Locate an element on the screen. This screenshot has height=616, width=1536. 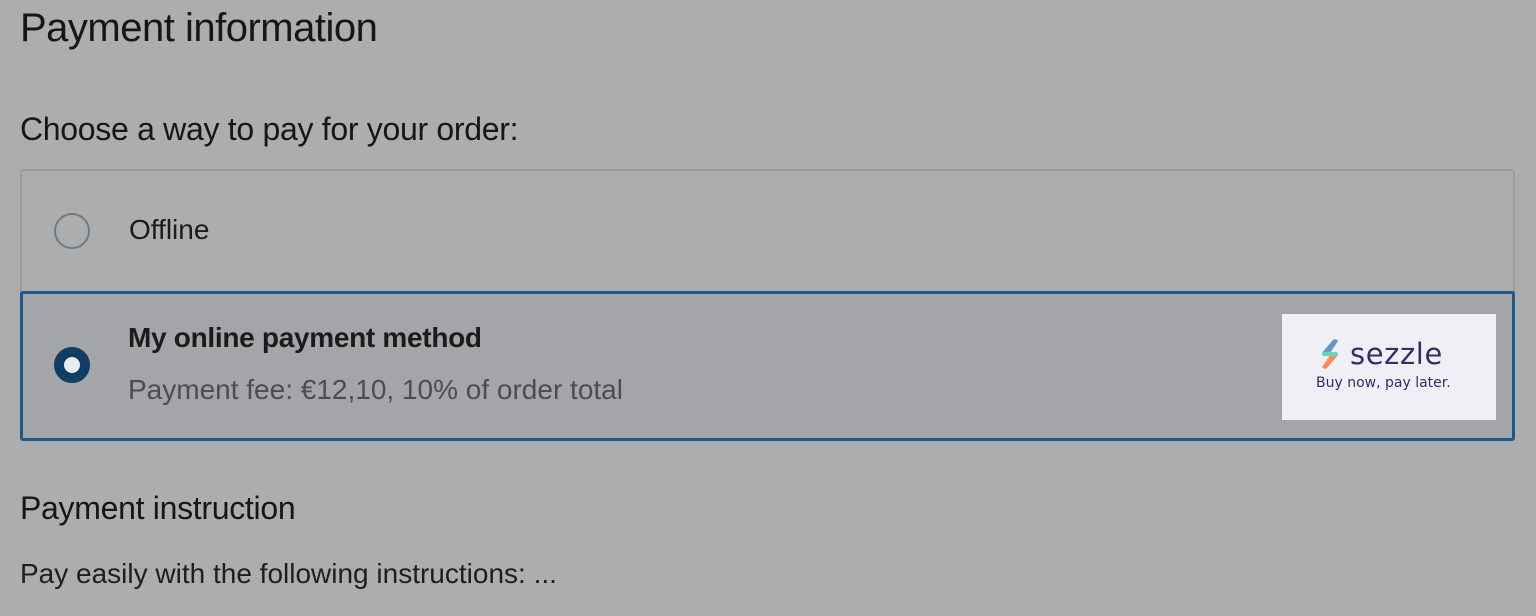
payment-instruction-heading: Payment instruction is located at coordinates (158, 508).